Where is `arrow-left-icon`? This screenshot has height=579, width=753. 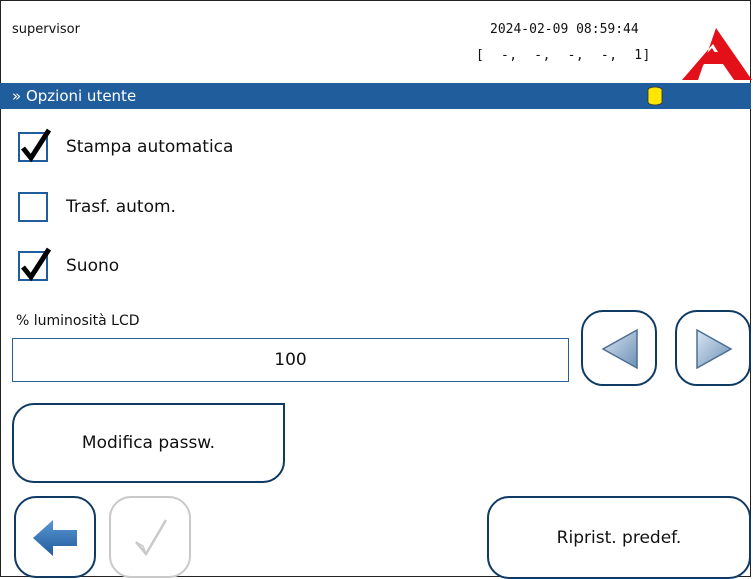
arrow-left-icon is located at coordinates (619, 349).